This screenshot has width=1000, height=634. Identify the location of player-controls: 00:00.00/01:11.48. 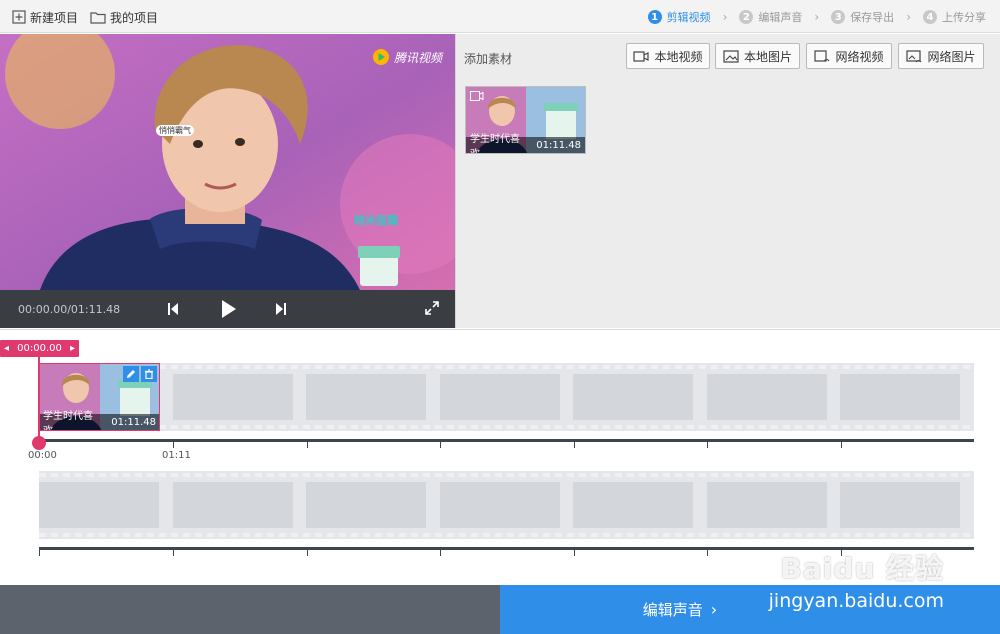
(227, 309).